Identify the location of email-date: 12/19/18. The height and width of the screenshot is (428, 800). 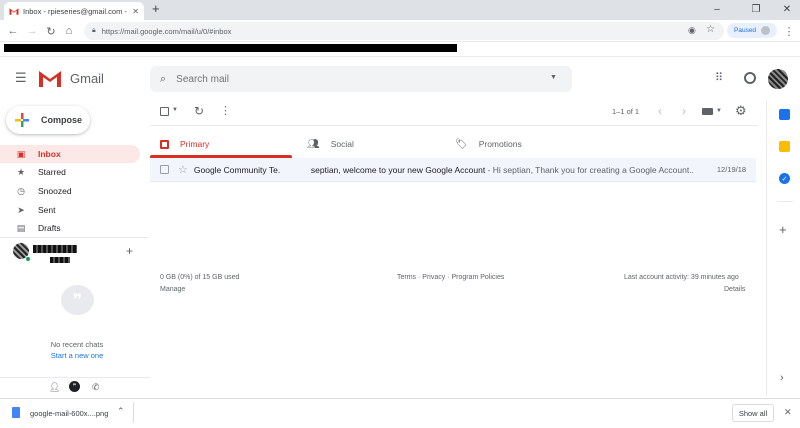
(731, 169).